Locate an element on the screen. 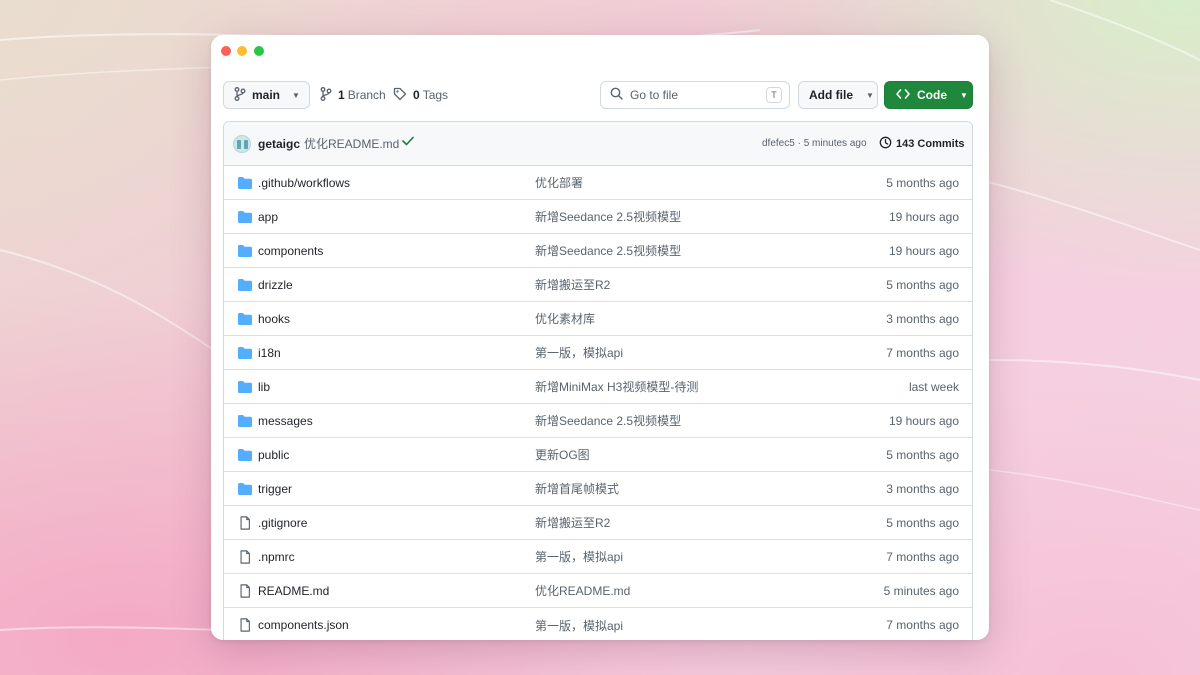 The height and width of the screenshot is (675, 1200). maximize-window-button is located at coordinates (259, 51).